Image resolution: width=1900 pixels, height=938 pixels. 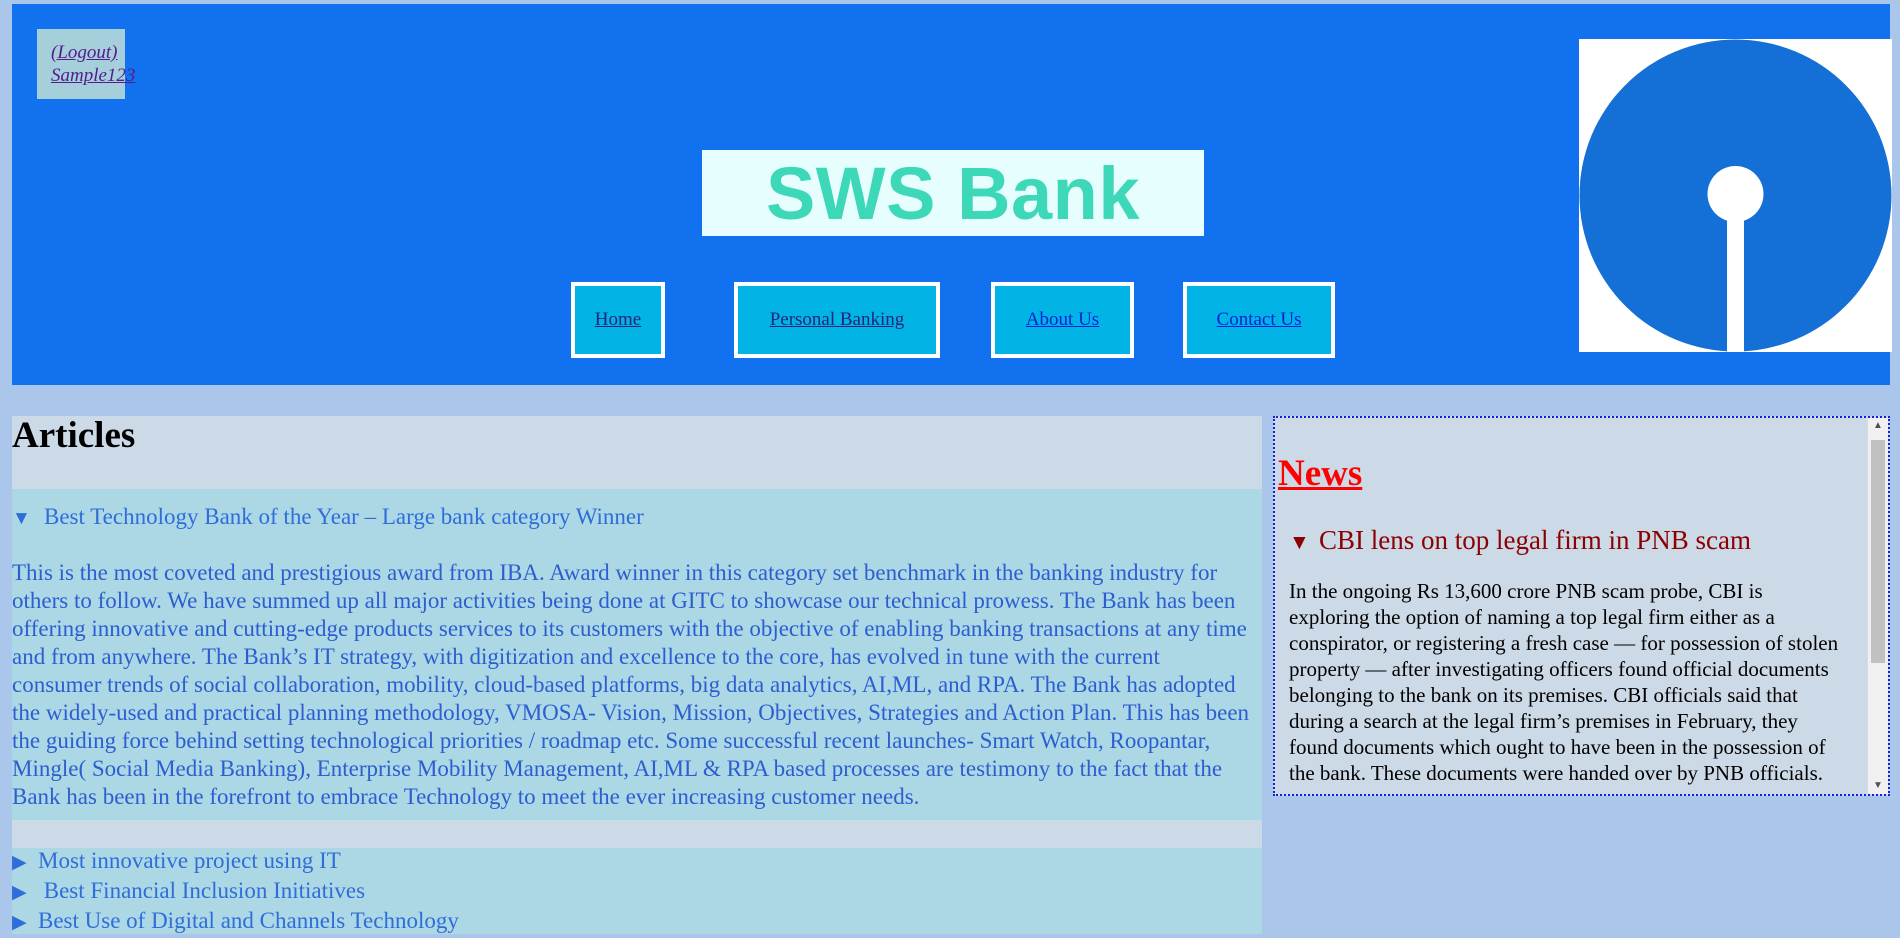 I want to click on articles-heading: Articles, so click(x=74, y=435).